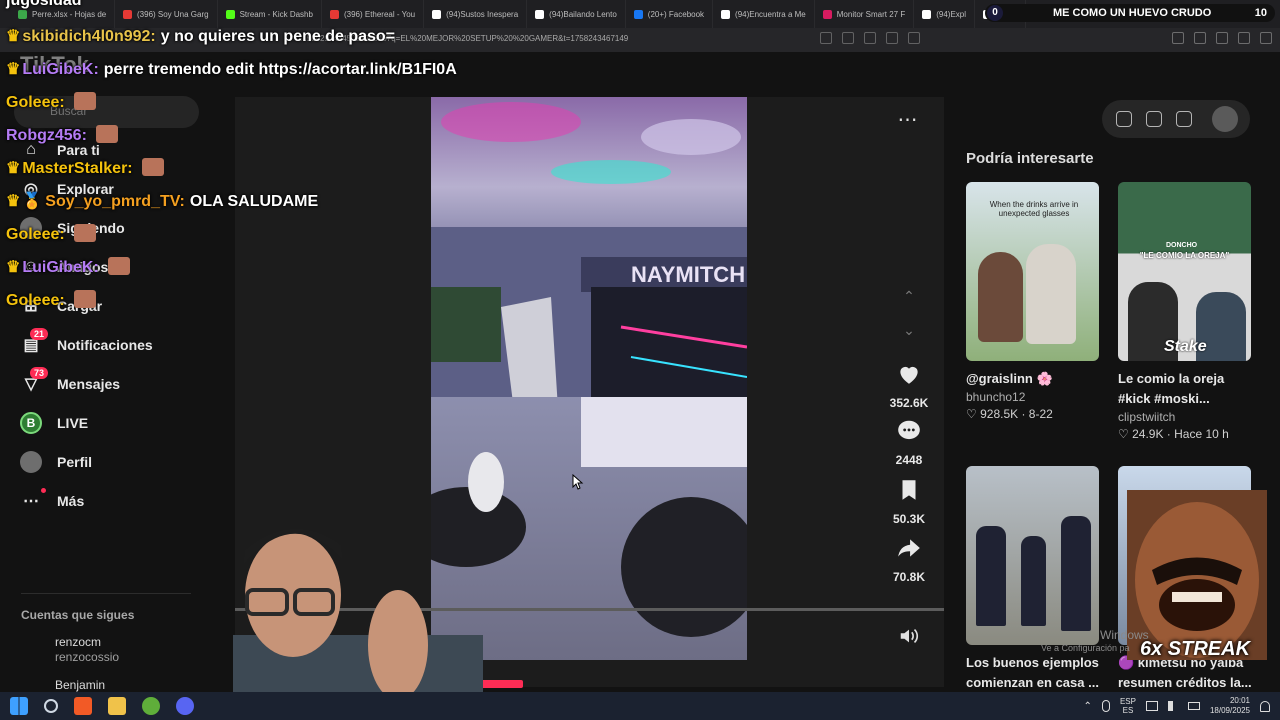 The image size is (1280, 720). What do you see at coordinates (1105, 706) in the screenshot?
I see `microphone-icon` at bounding box center [1105, 706].